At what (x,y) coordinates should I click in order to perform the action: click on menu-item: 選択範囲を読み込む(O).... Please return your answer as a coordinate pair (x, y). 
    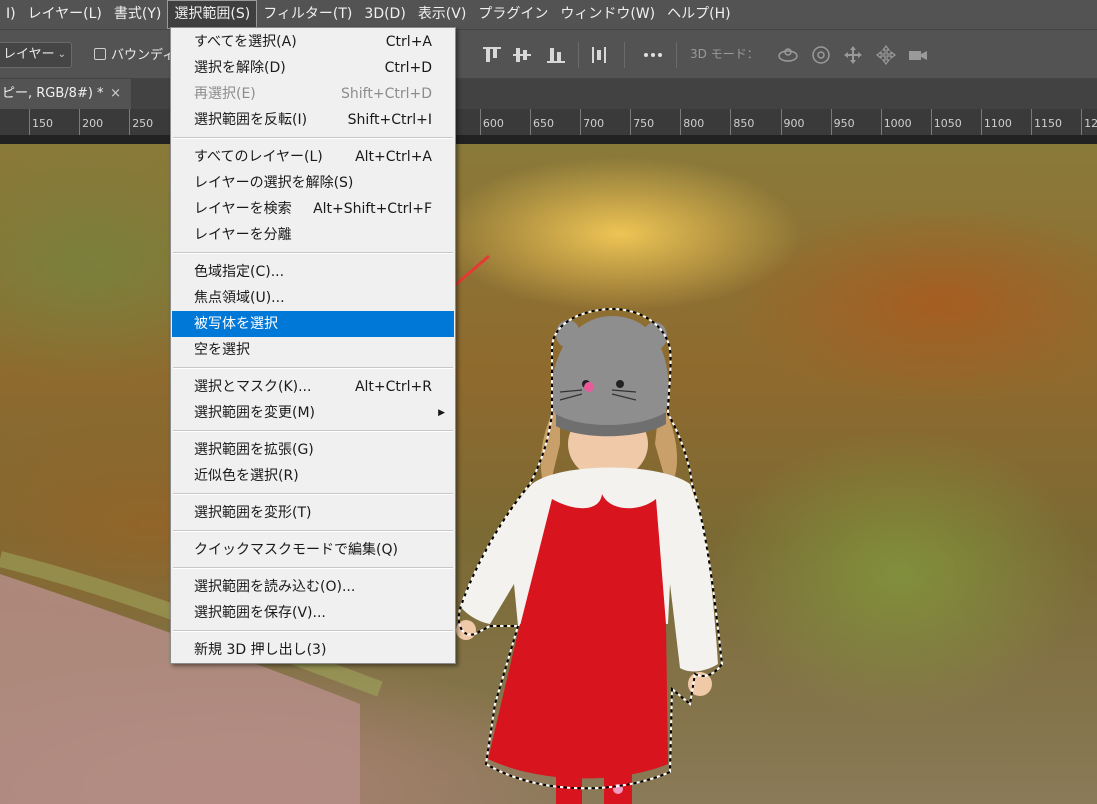
    Looking at the image, I should click on (313, 587).